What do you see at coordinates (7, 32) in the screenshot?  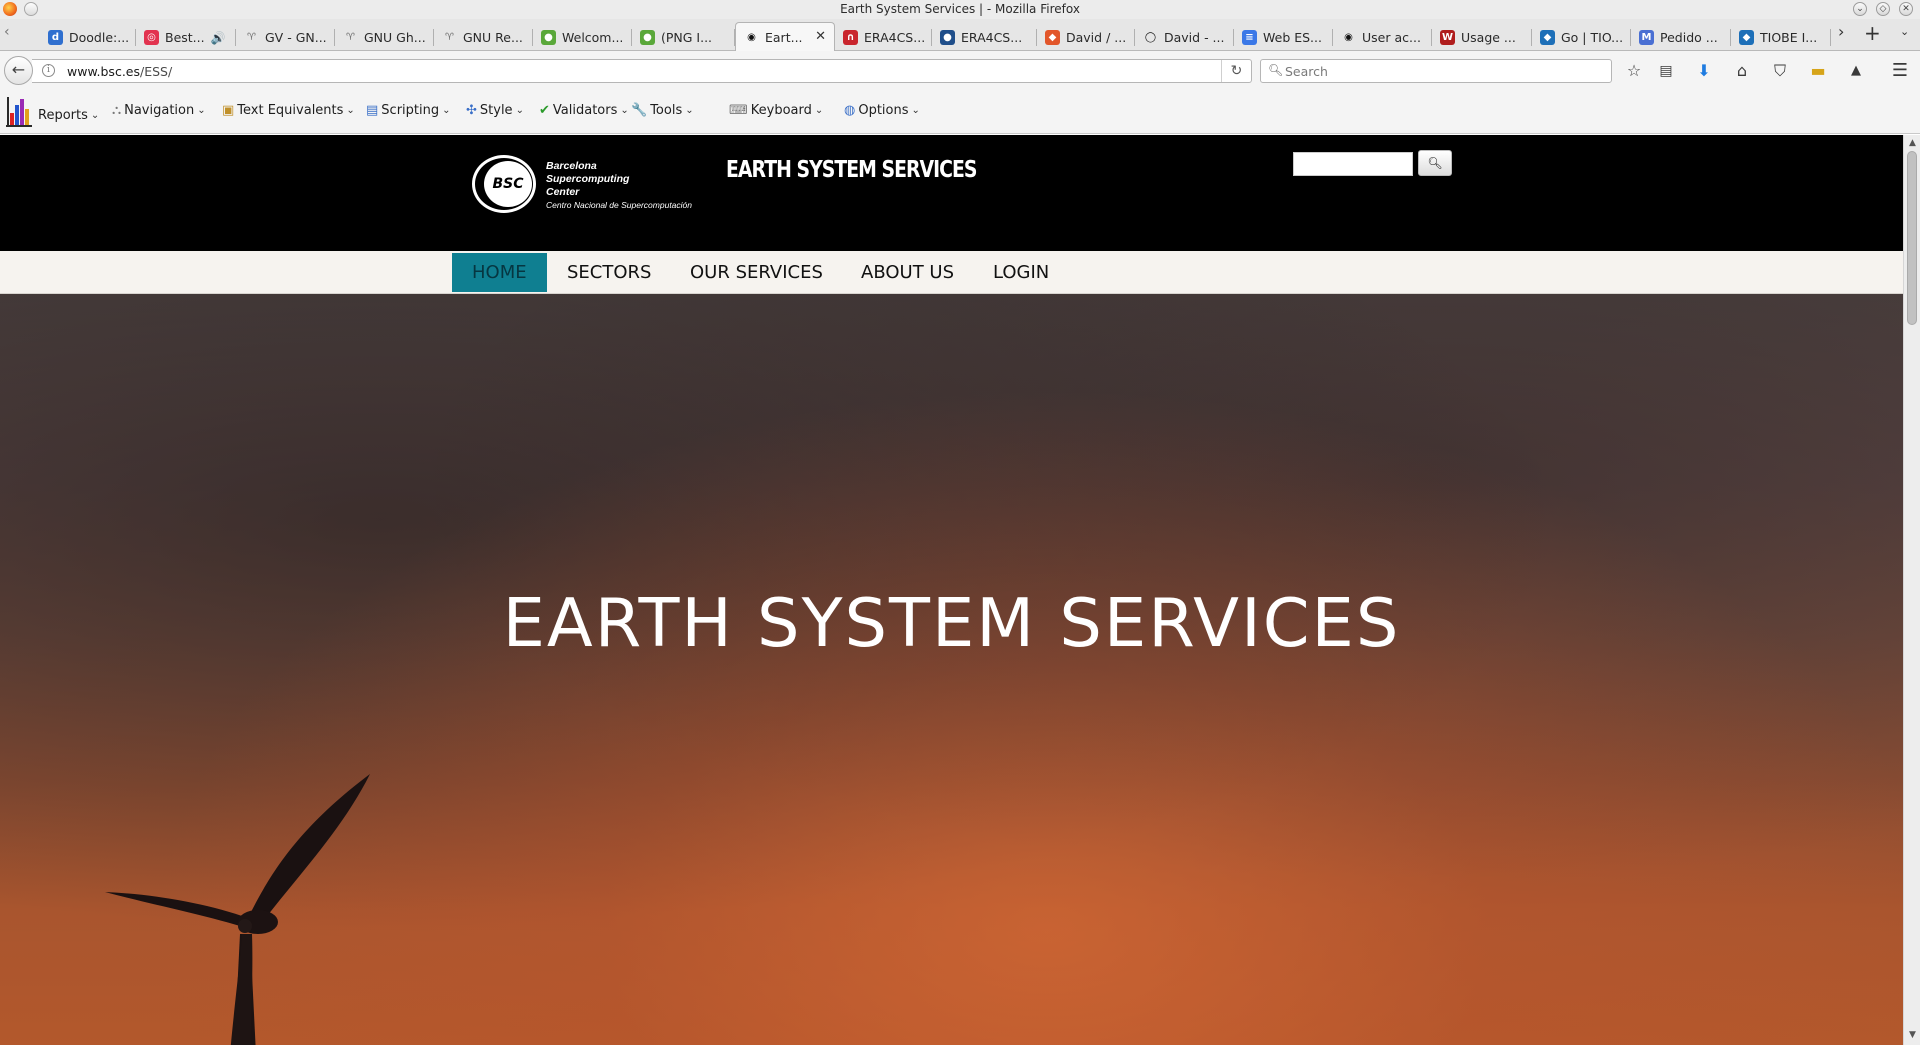 I see `scroll-tabs-left-icon: ‹` at bounding box center [7, 32].